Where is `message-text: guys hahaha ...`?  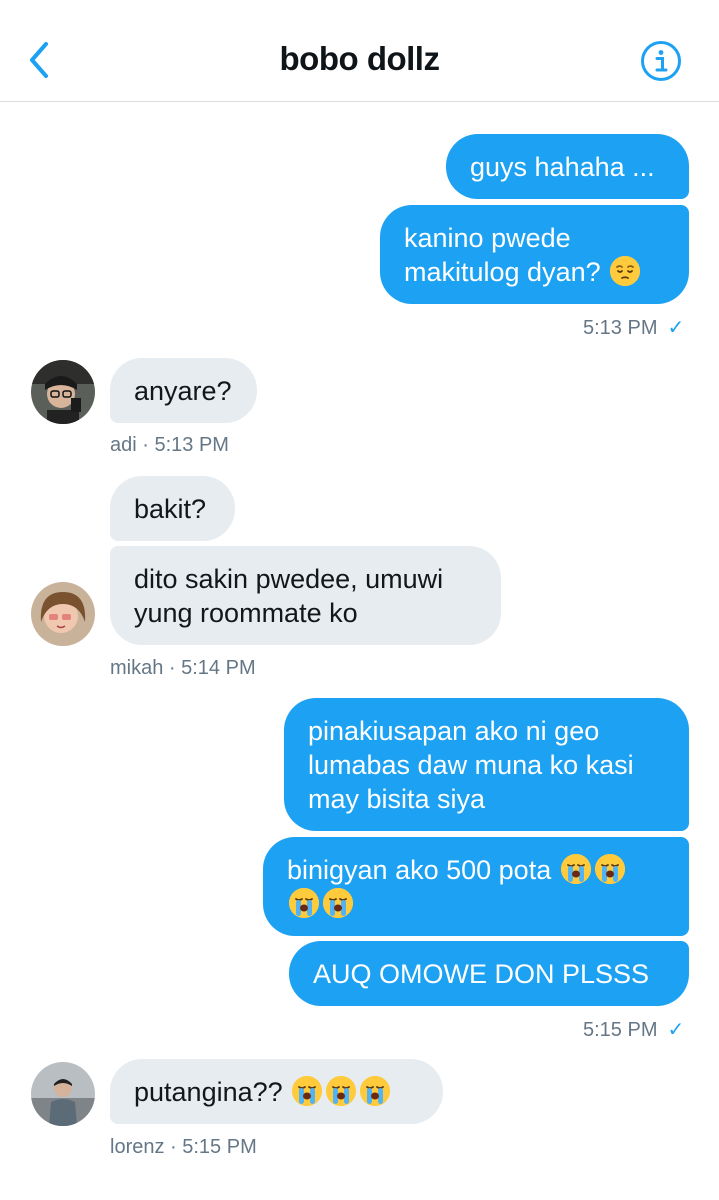
message-text: guys hahaha ... is located at coordinates (562, 166).